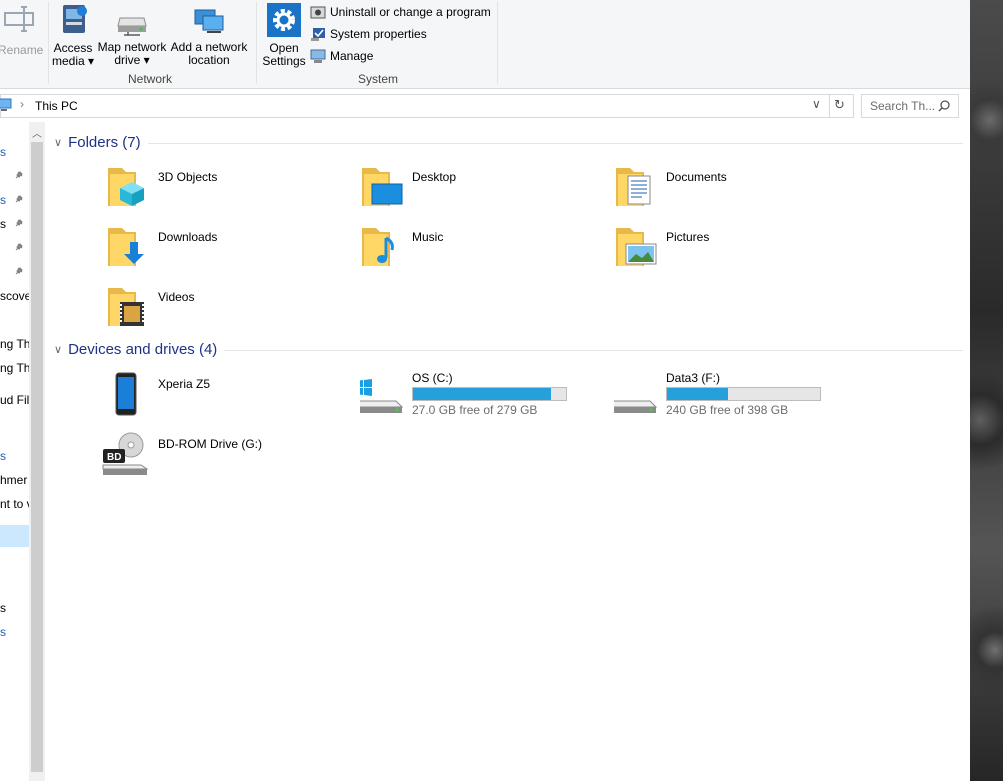 The height and width of the screenshot is (781, 1003). I want to click on device-xperia-z5: Xperia Z5, so click(226, 398).